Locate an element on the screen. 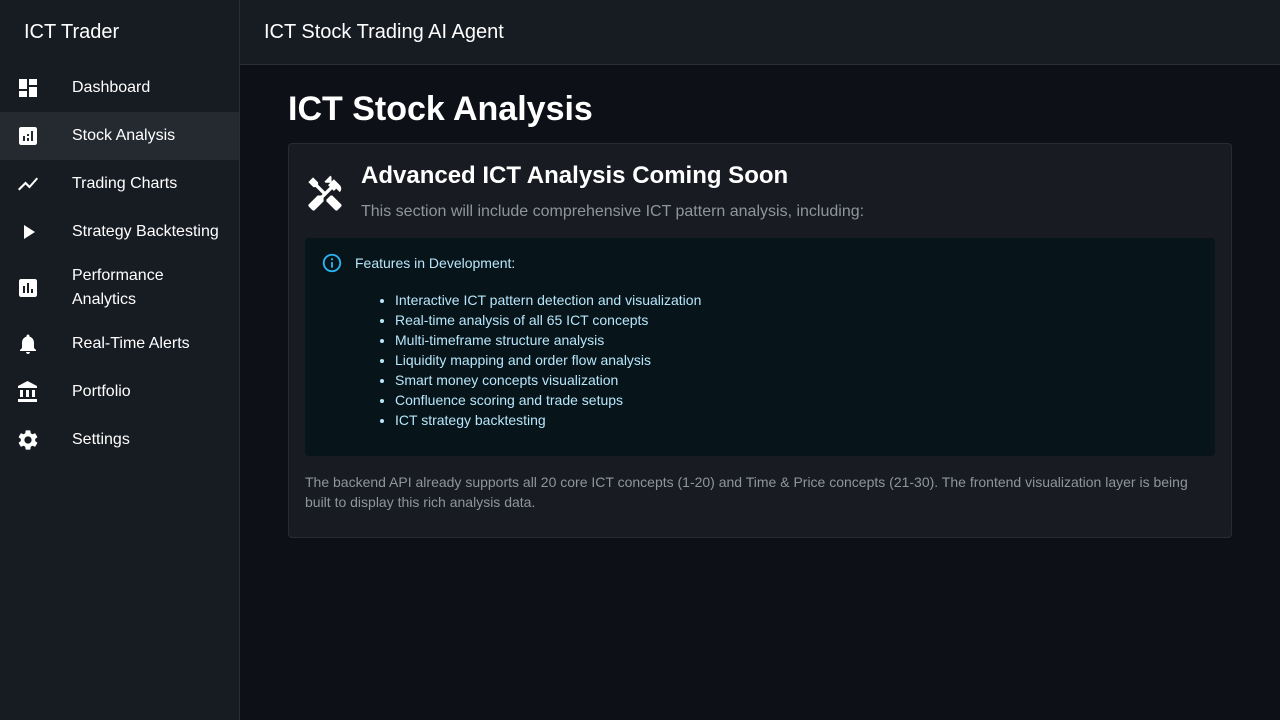 Image resolution: width=1280 pixels, height=720 pixels. tools-icon is located at coordinates (325, 194).